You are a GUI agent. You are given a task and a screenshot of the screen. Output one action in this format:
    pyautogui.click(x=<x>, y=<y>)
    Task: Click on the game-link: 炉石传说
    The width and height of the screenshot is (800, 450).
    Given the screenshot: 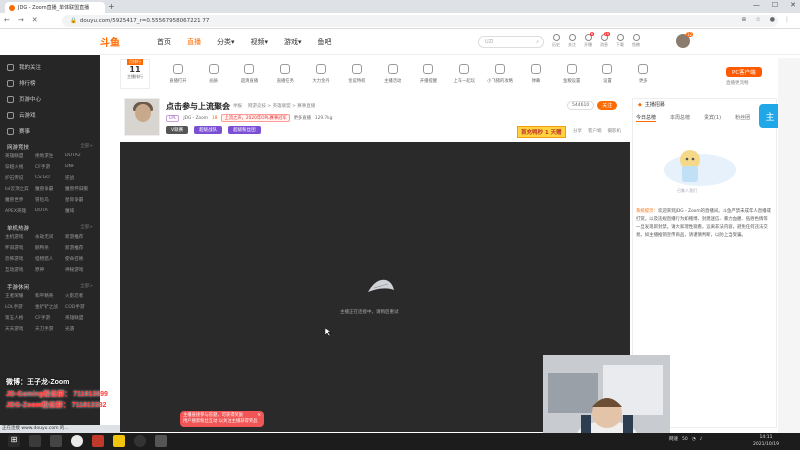 What is the action you would take?
    pyautogui.click(x=20, y=178)
    